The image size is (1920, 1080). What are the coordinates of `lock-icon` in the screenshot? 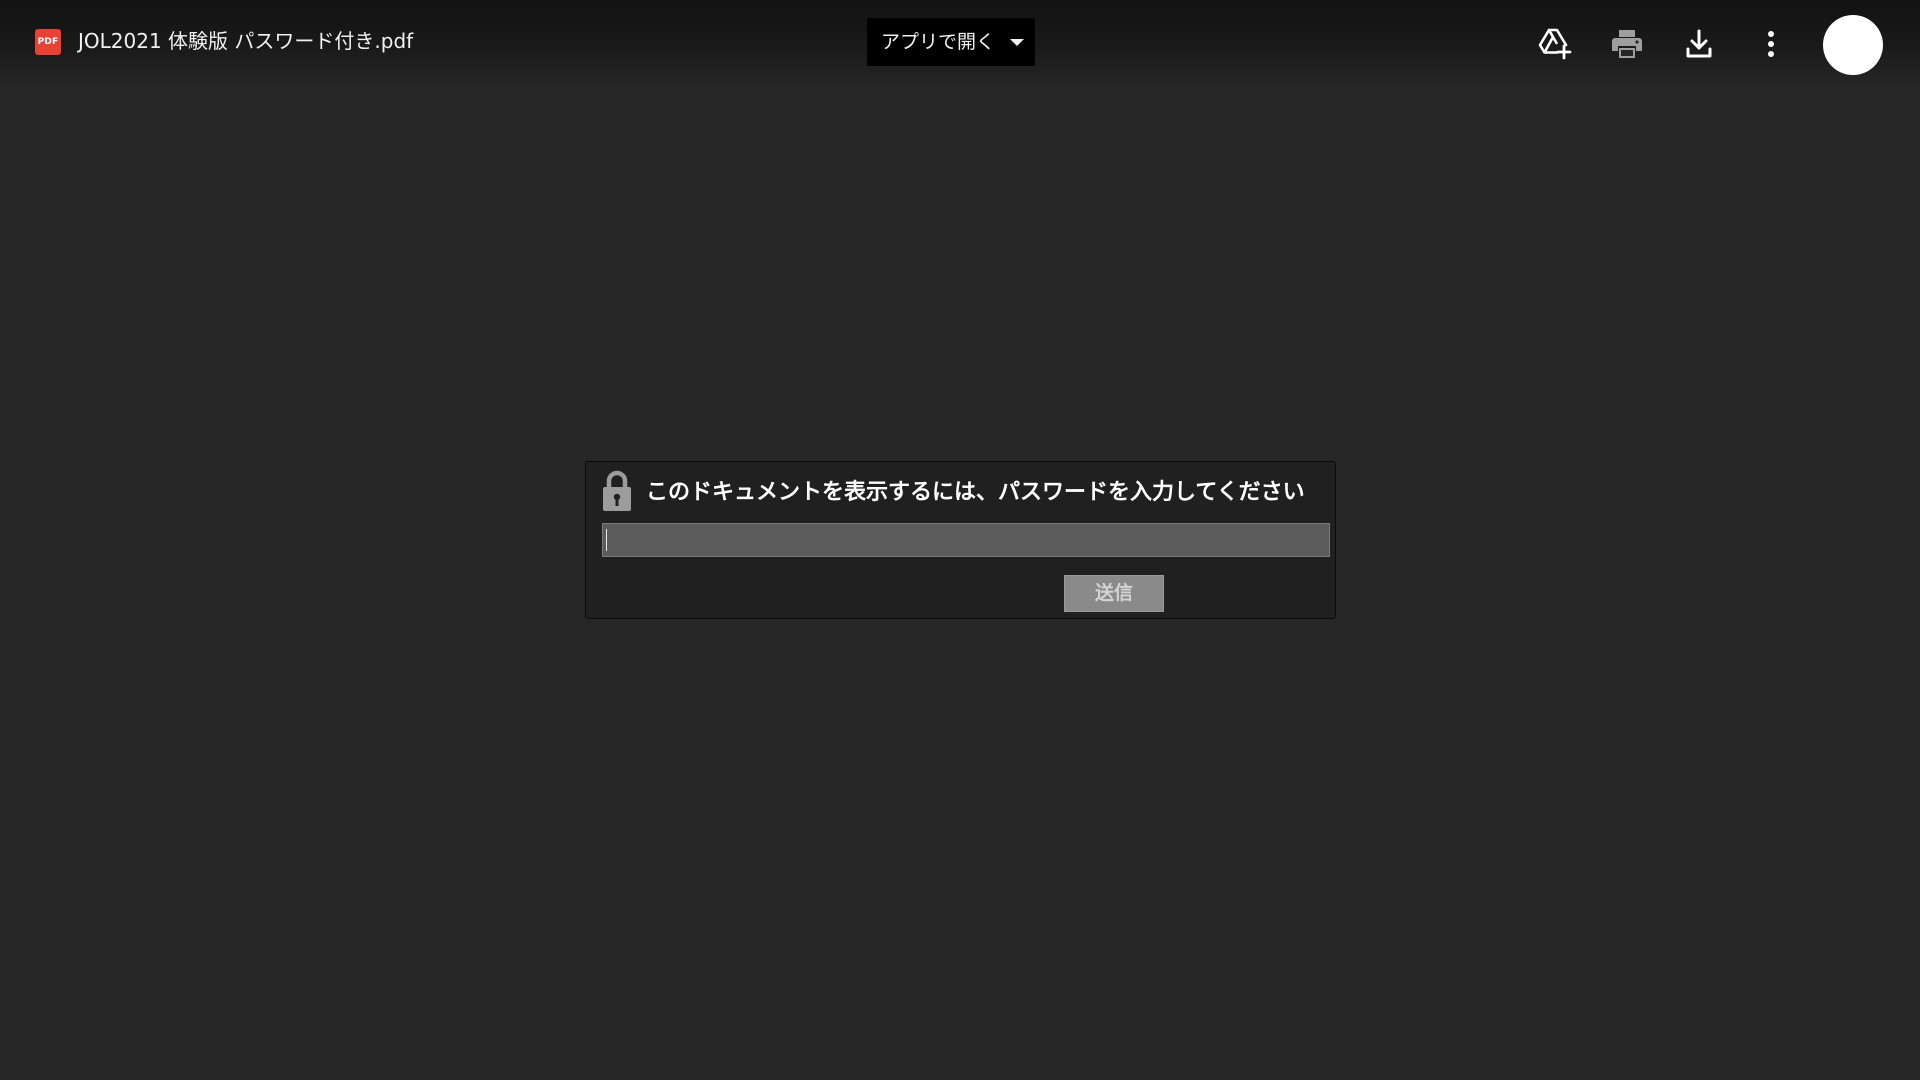 It's located at (617, 490).